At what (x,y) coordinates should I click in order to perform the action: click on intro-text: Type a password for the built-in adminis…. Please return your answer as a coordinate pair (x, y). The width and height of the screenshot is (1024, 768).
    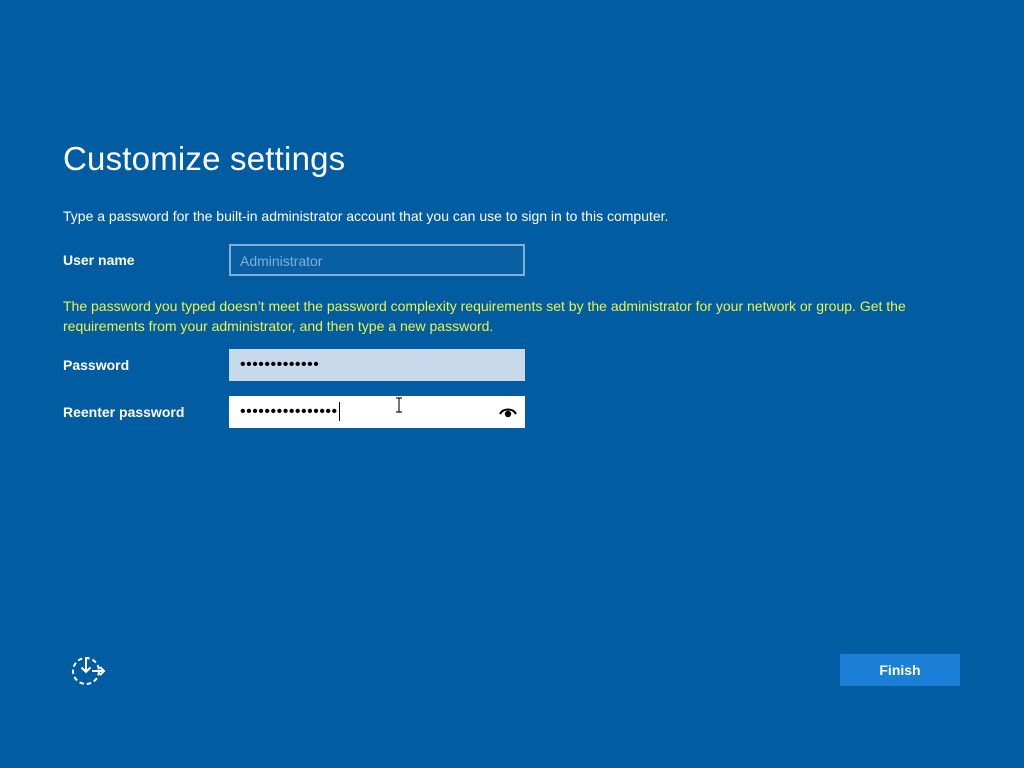
    Looking at the image, I should click on (366, 216).